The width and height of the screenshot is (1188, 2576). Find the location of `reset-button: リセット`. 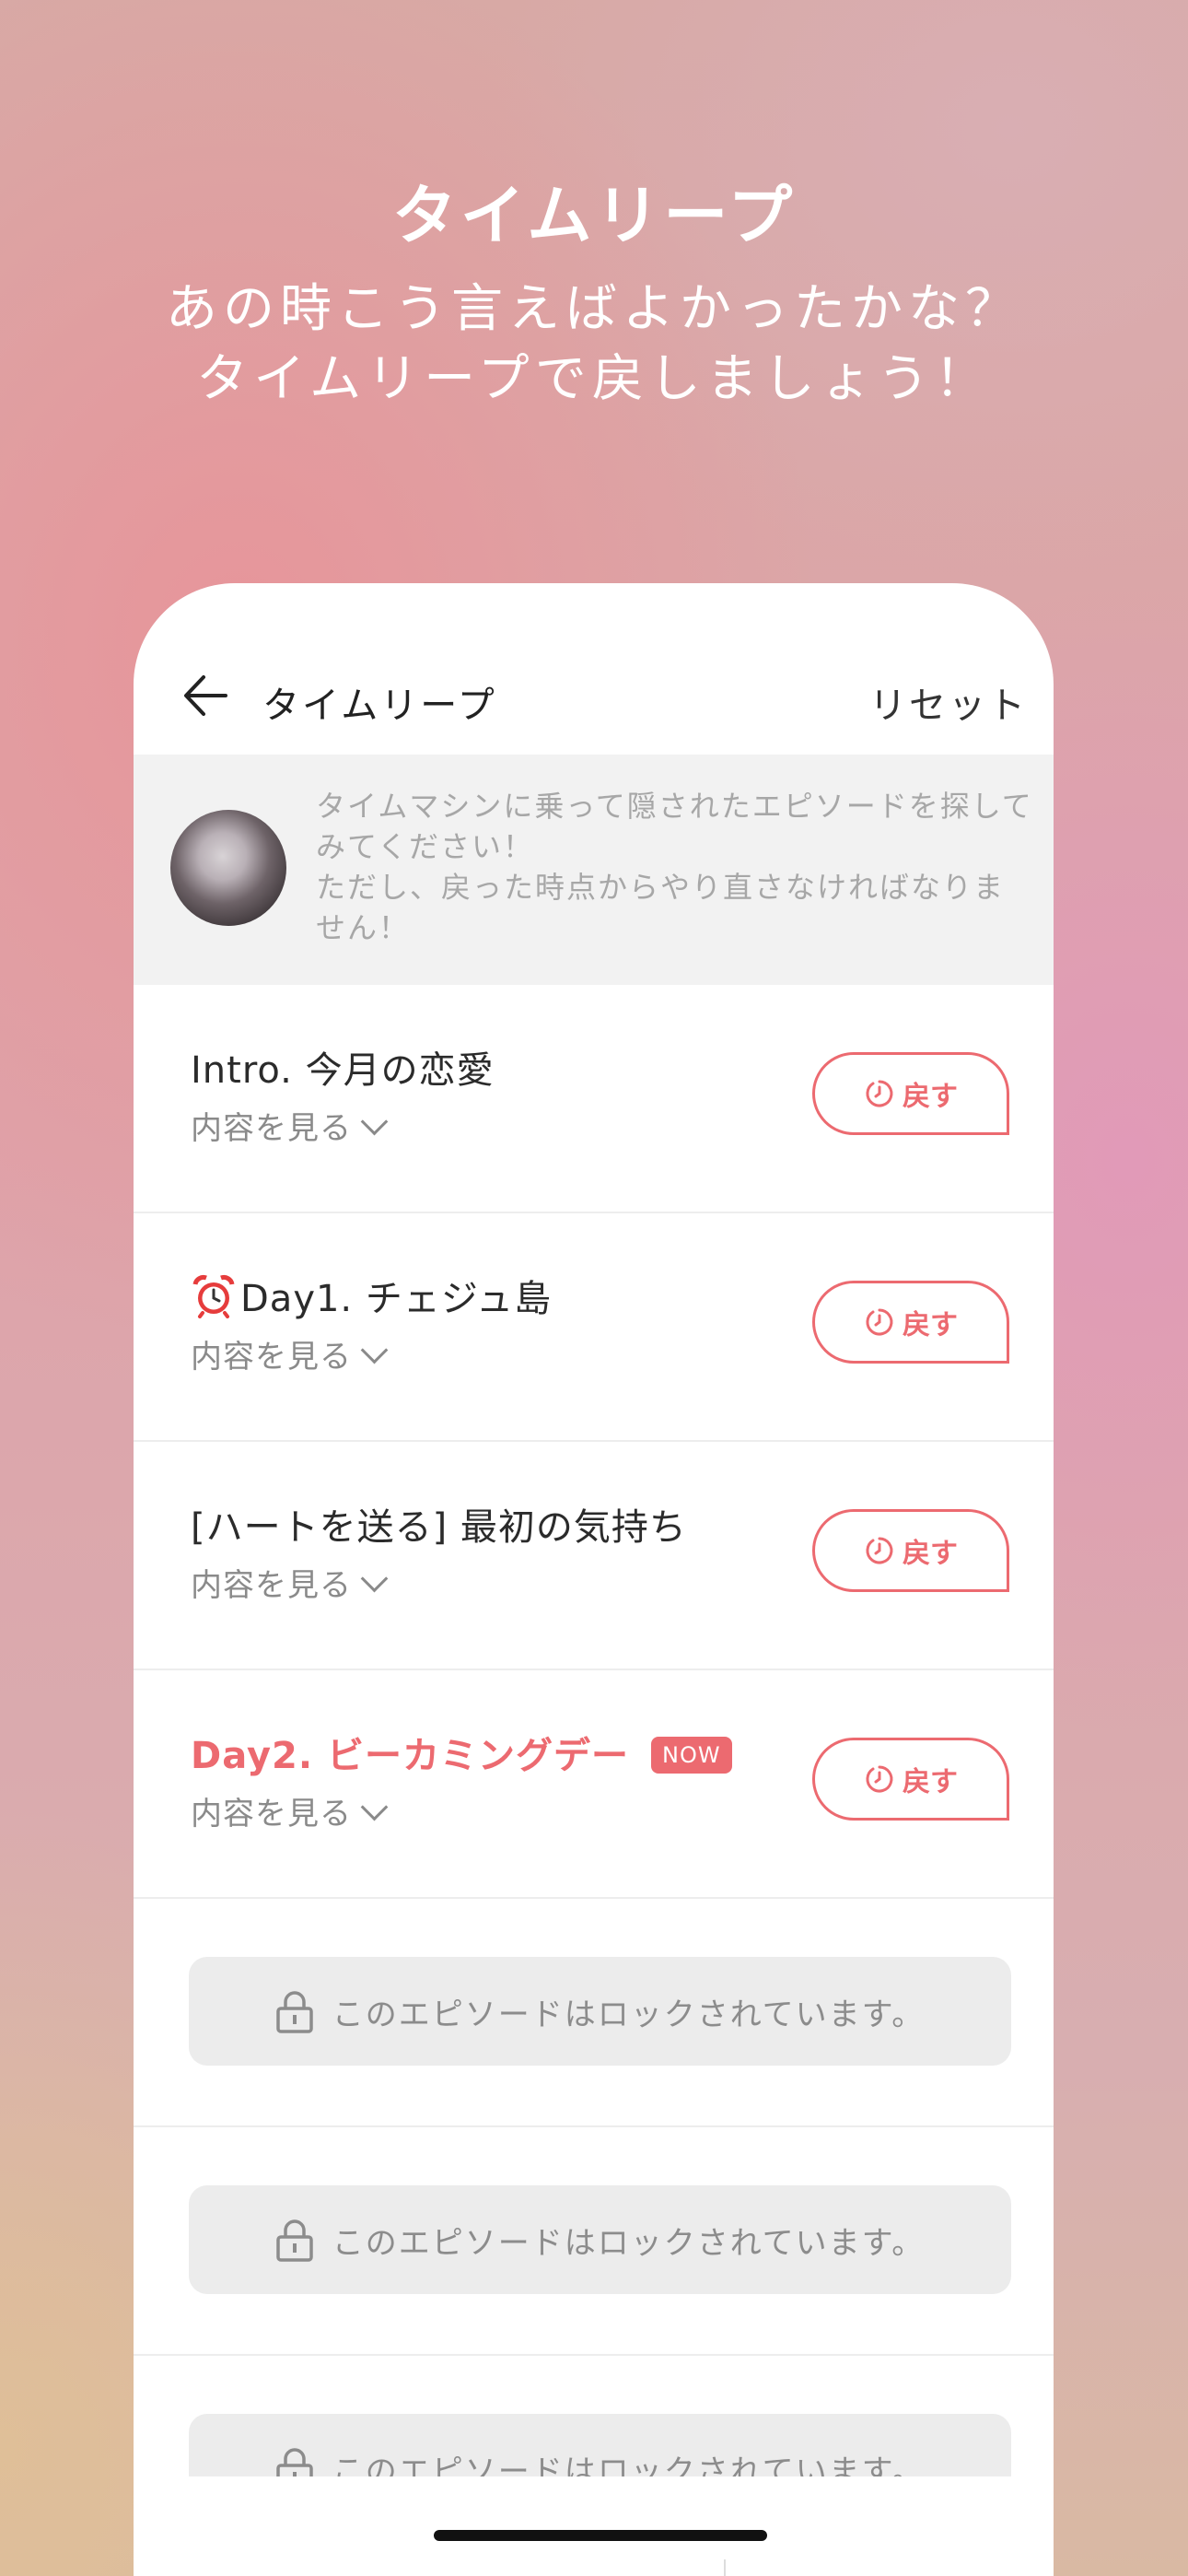

reset-button: リセット is located at coordinates (948, 702).